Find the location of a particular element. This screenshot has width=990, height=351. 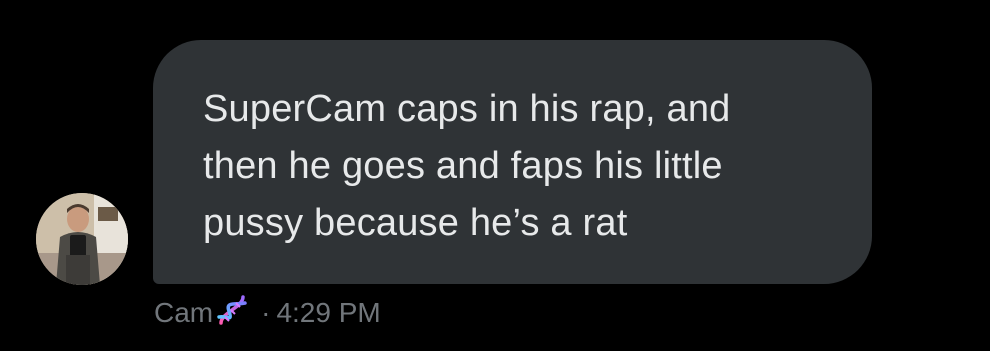

avatar-photo is located at coordinates (82, 239).